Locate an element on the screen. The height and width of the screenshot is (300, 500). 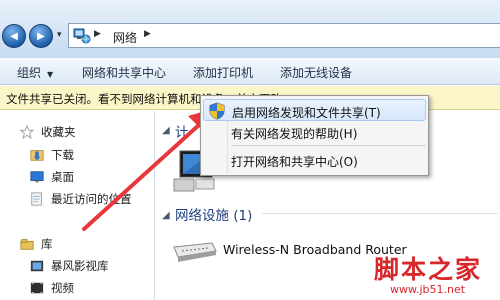
watermark-url: www.jb51.net is located at coordinates (428, 289).